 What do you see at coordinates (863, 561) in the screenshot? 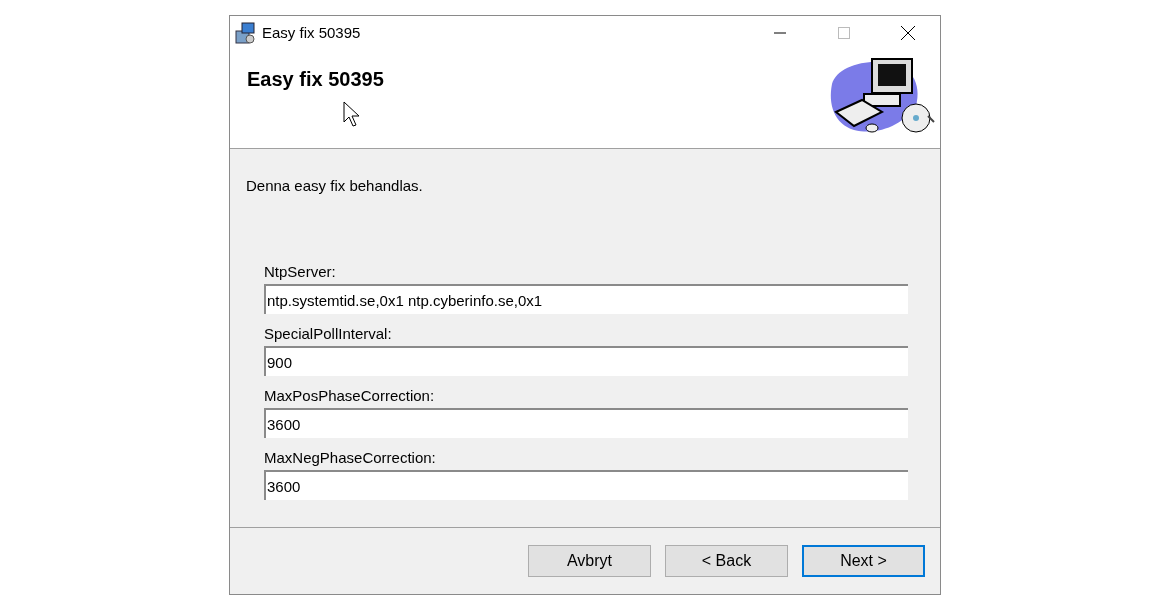
I see `dialog-button: Next >` at bounding box center [863, 561].